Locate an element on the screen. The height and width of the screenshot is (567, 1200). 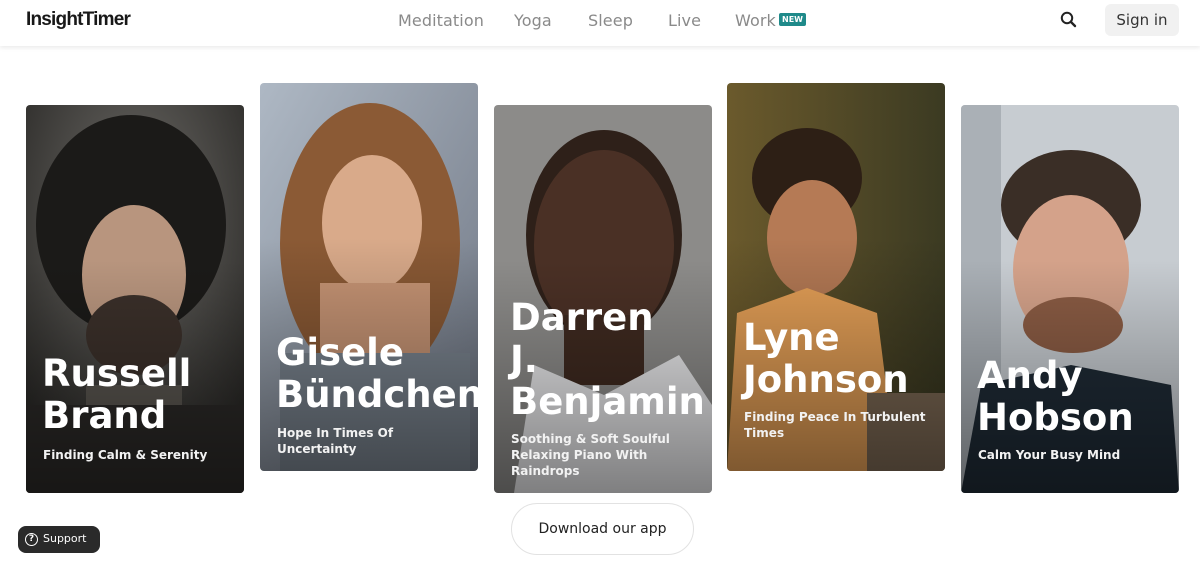
help-circle-icon: ? is located at coordinates (31, 539).